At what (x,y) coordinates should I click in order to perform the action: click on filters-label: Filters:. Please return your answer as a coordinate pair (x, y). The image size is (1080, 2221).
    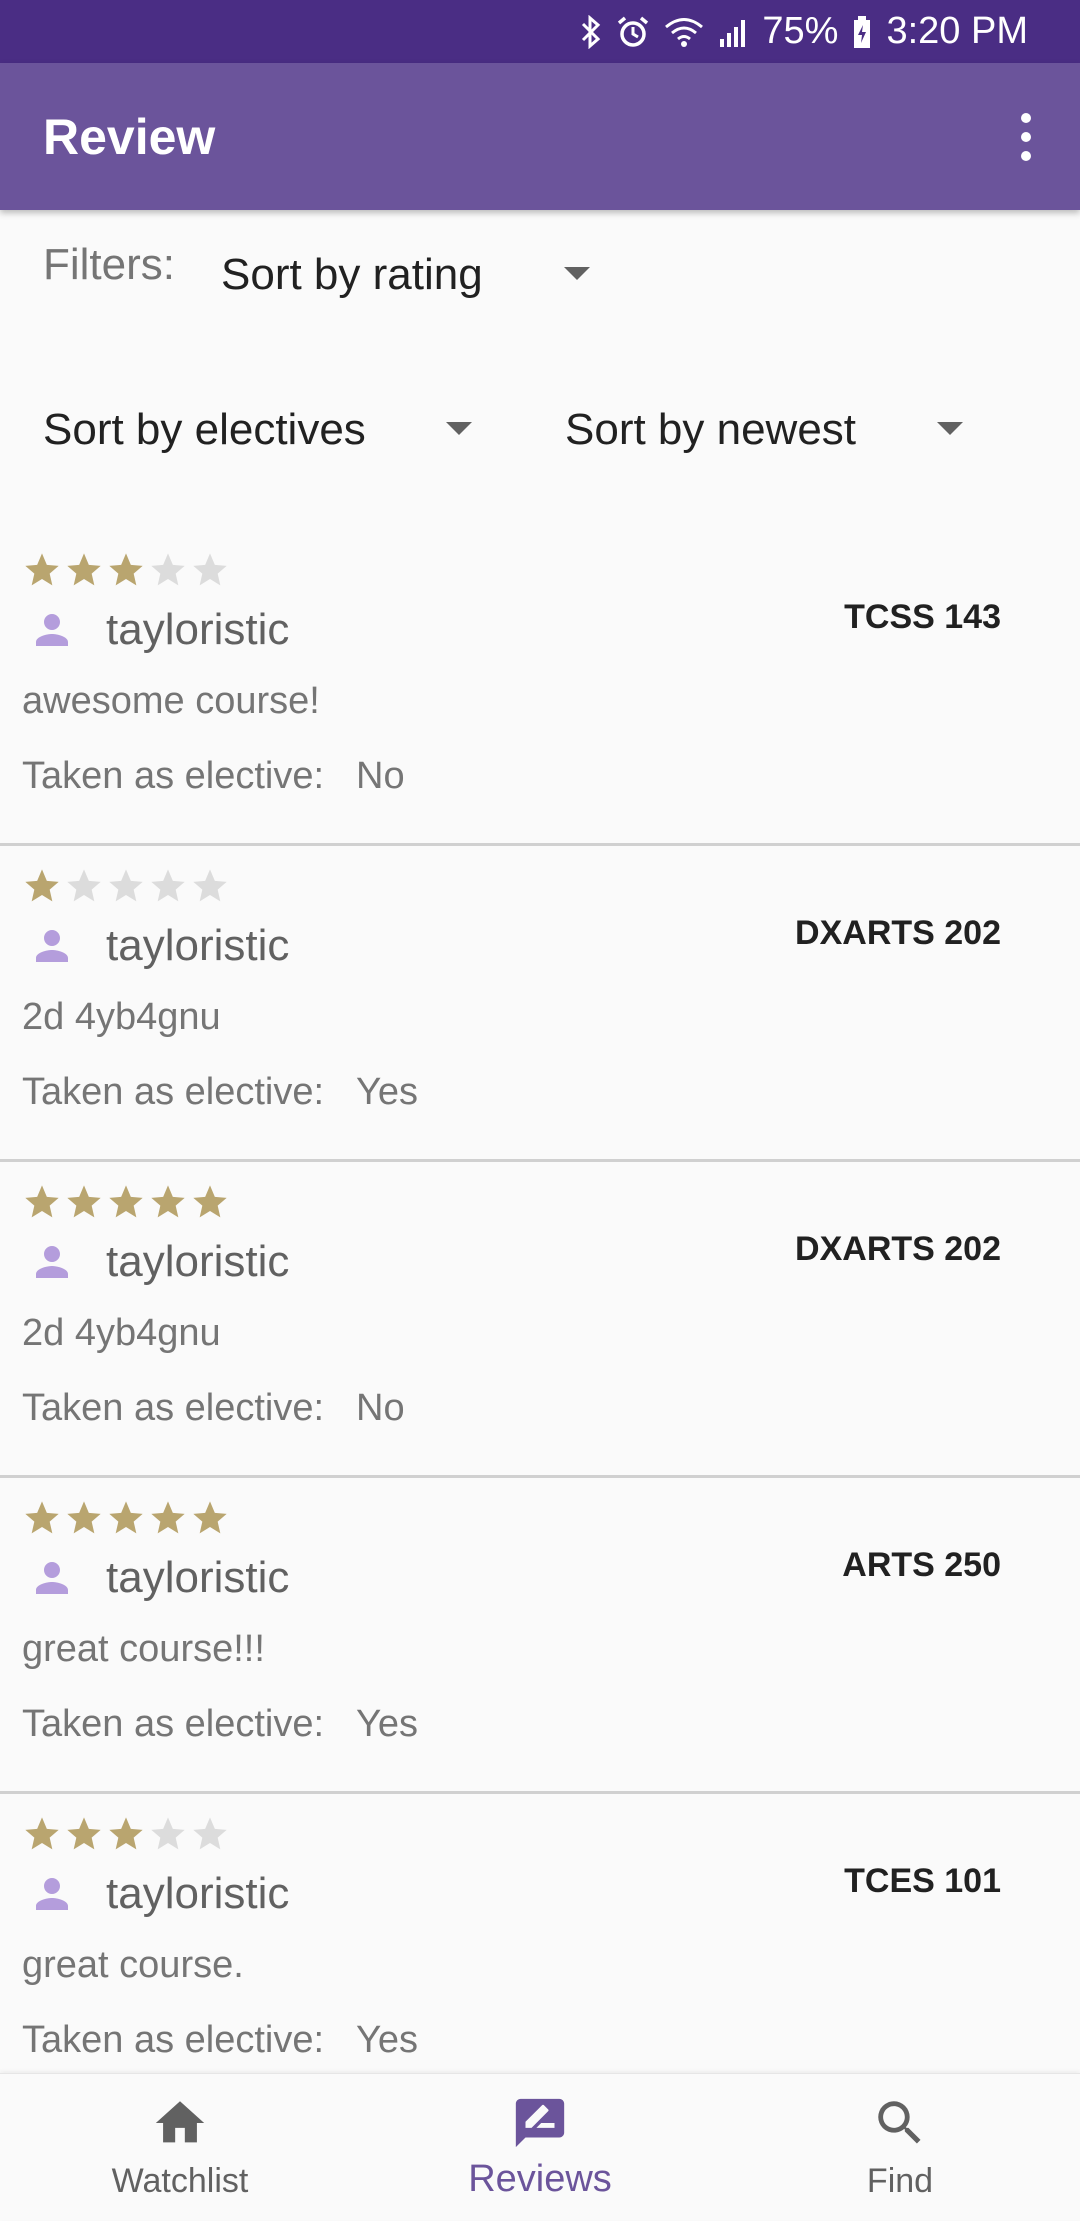
    Looking at the image, I should click on (109, 264).